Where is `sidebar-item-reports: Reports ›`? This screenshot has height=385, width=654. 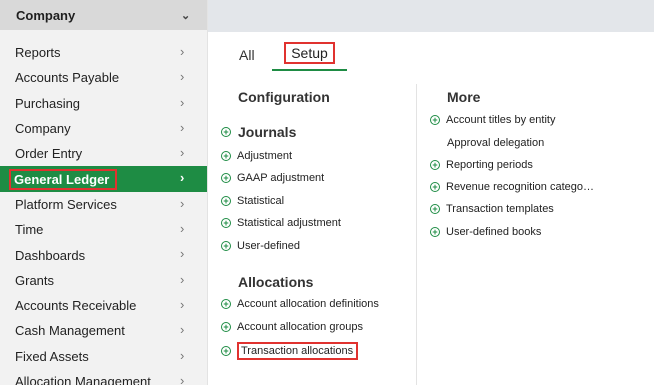 sidebar-item-reports: Reports › is located at coordinates (103, 52).